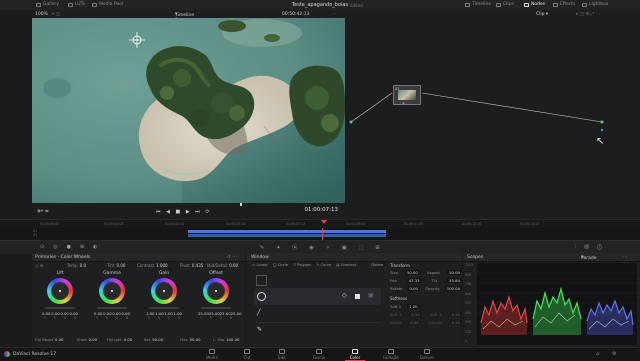  Describe the element at coordinates (319, 354) in the screenshot. I see `fusion-page-button: Fusion` at that location.